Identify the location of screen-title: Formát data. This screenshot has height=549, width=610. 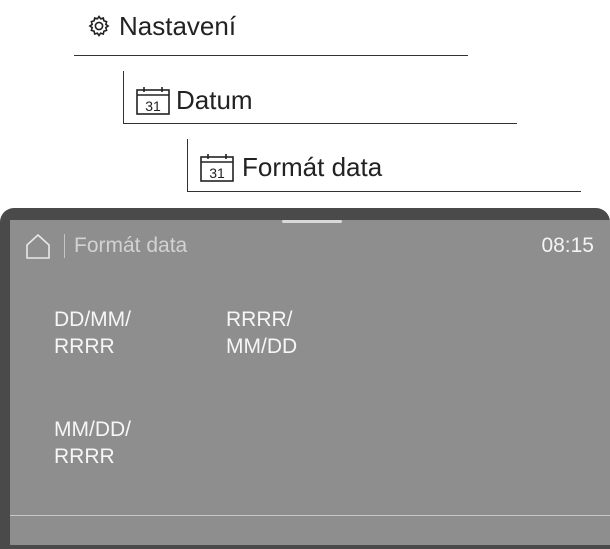
(131, 245).